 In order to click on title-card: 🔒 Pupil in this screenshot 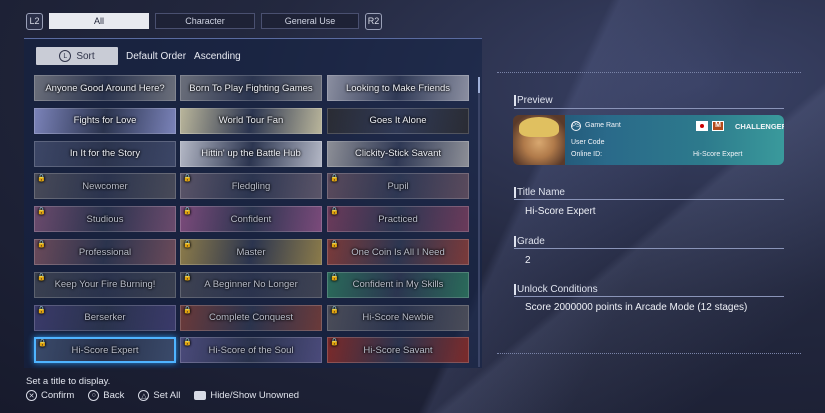, I will do `click(398, 186)`.